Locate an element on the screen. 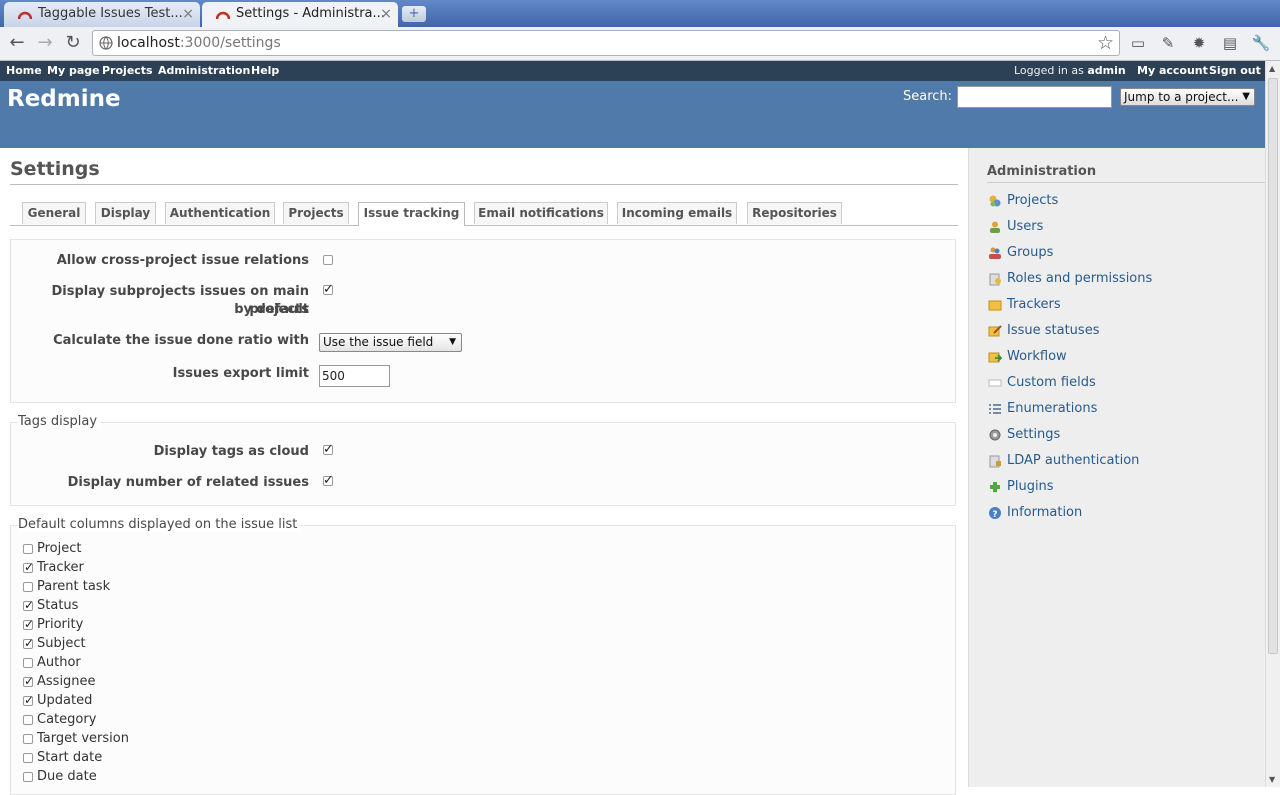 The image size is (1280, 795). workflow-icon is located at coordinates (995, 357).